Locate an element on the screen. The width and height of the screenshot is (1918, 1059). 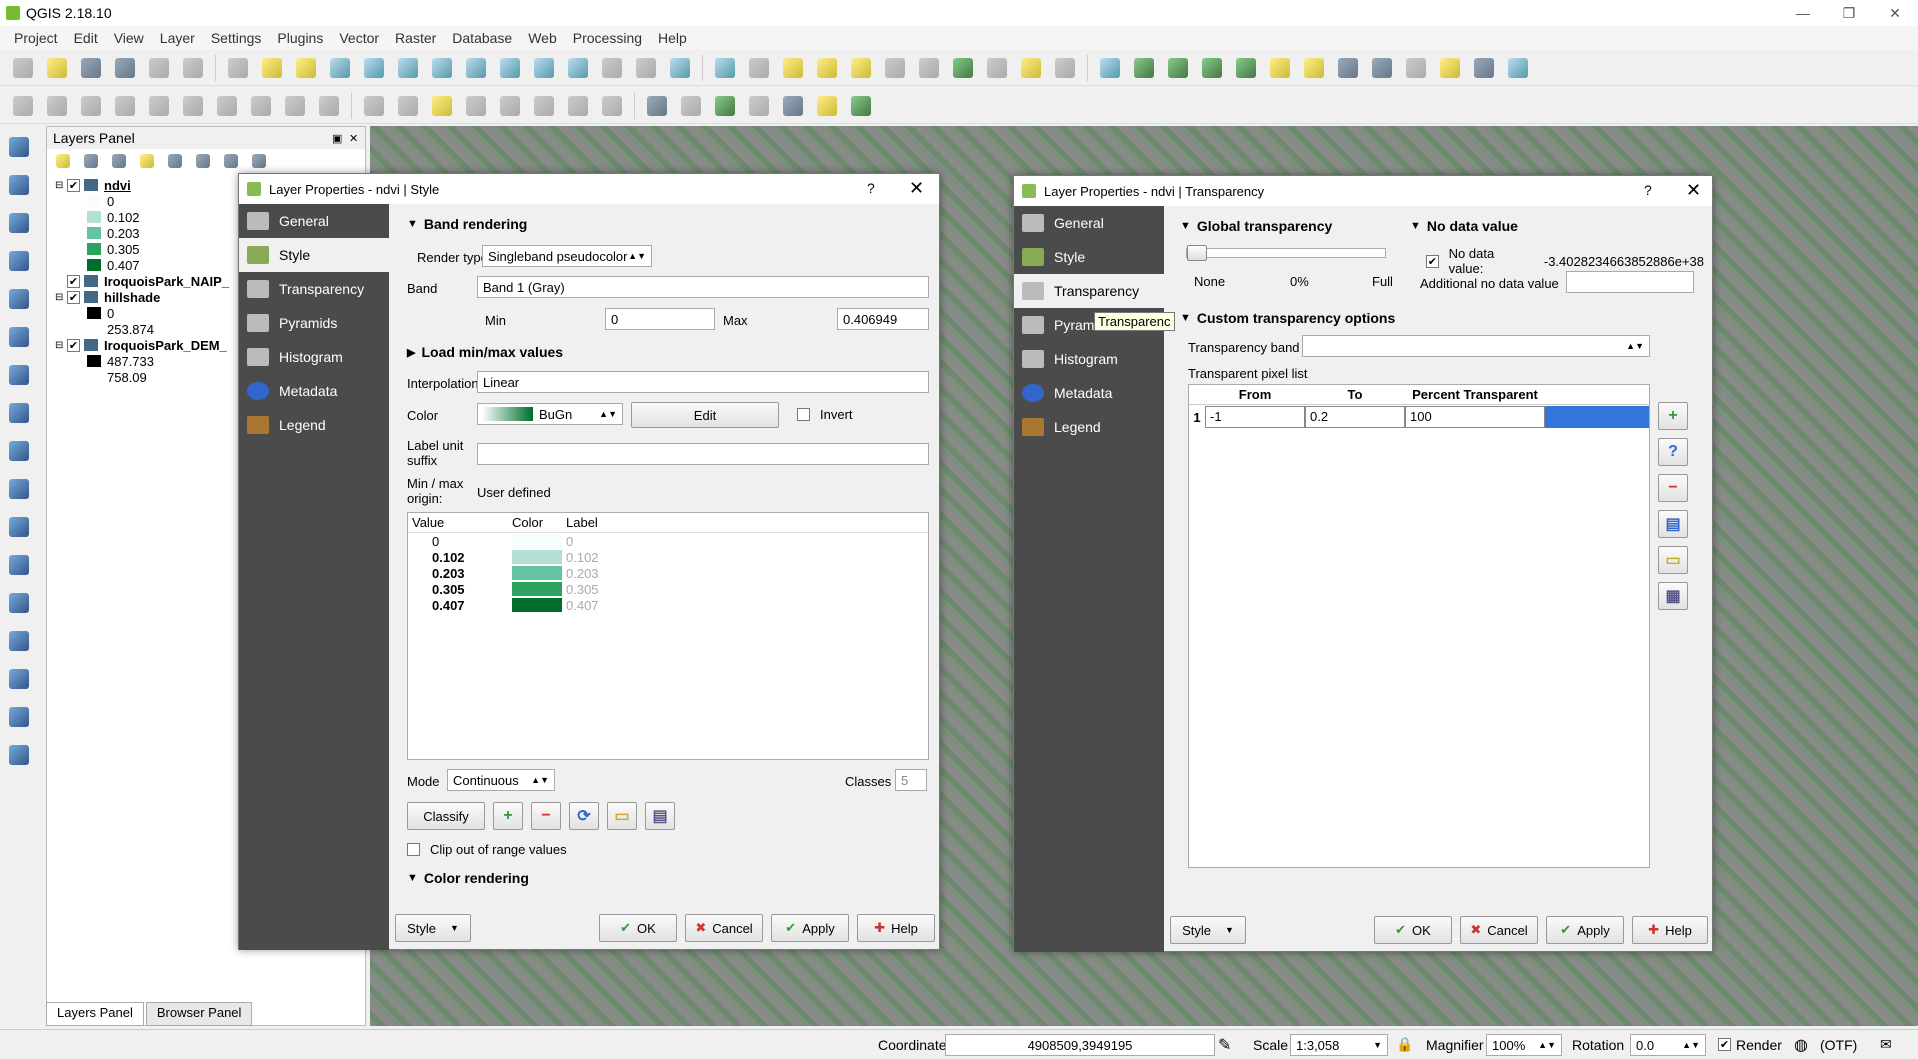
new-print-composer-icon is located at coordinates (159, 68).